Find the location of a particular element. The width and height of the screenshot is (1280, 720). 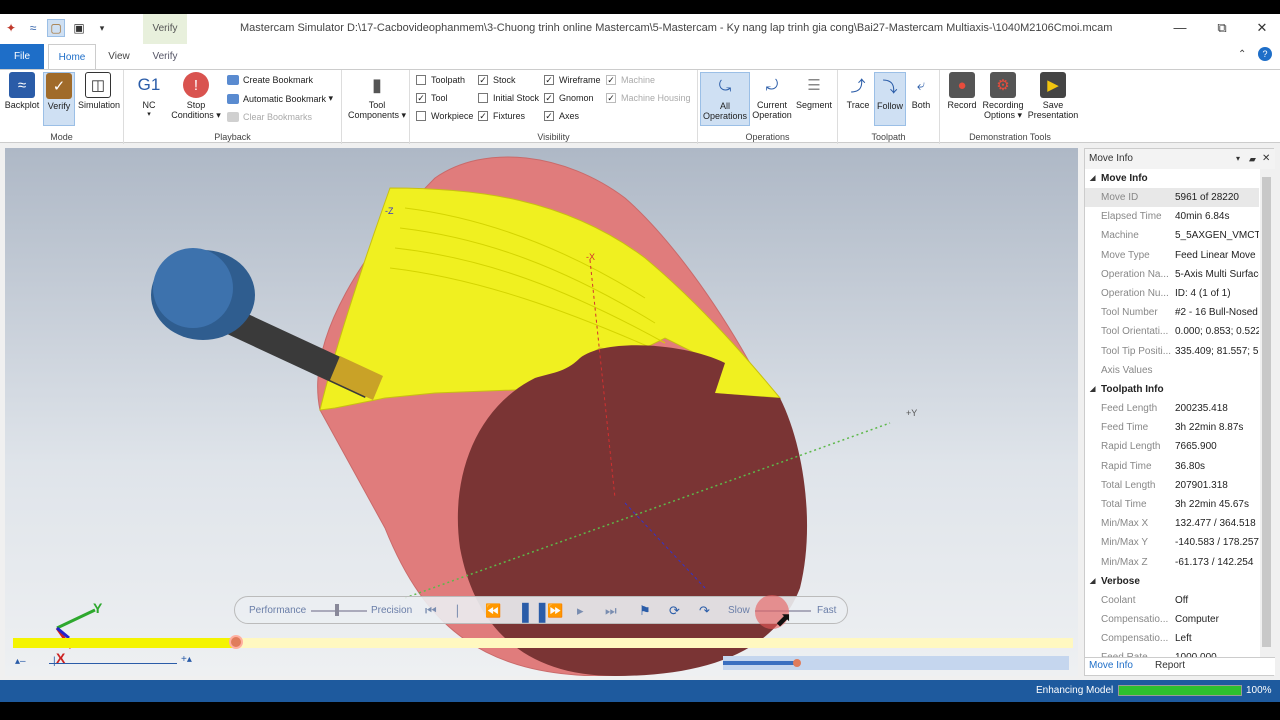

step-forward-icon: ⏩ is located at coordinates (555, 611).